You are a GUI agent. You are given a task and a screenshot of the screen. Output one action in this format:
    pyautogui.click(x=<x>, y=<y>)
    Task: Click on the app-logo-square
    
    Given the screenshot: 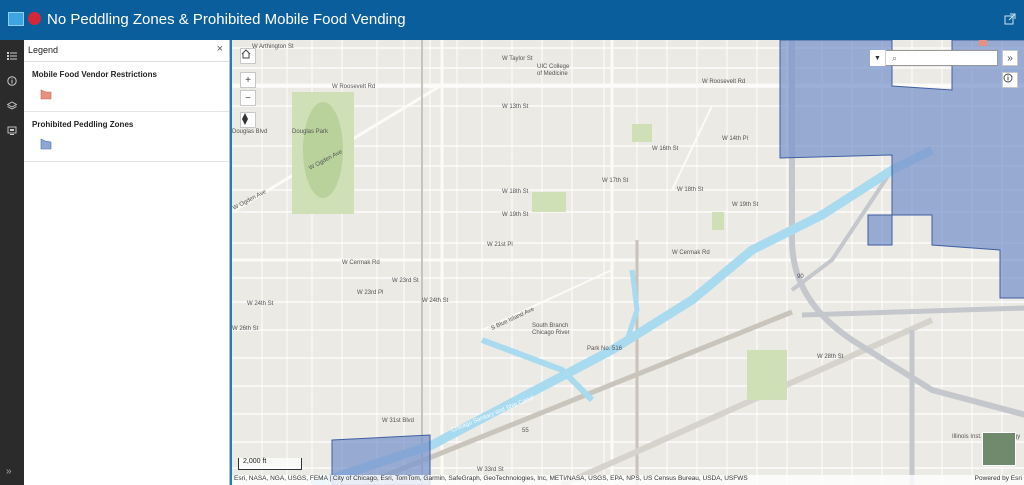 What is the action you would take?
    pyautogui.click(x=16, y=19)
    